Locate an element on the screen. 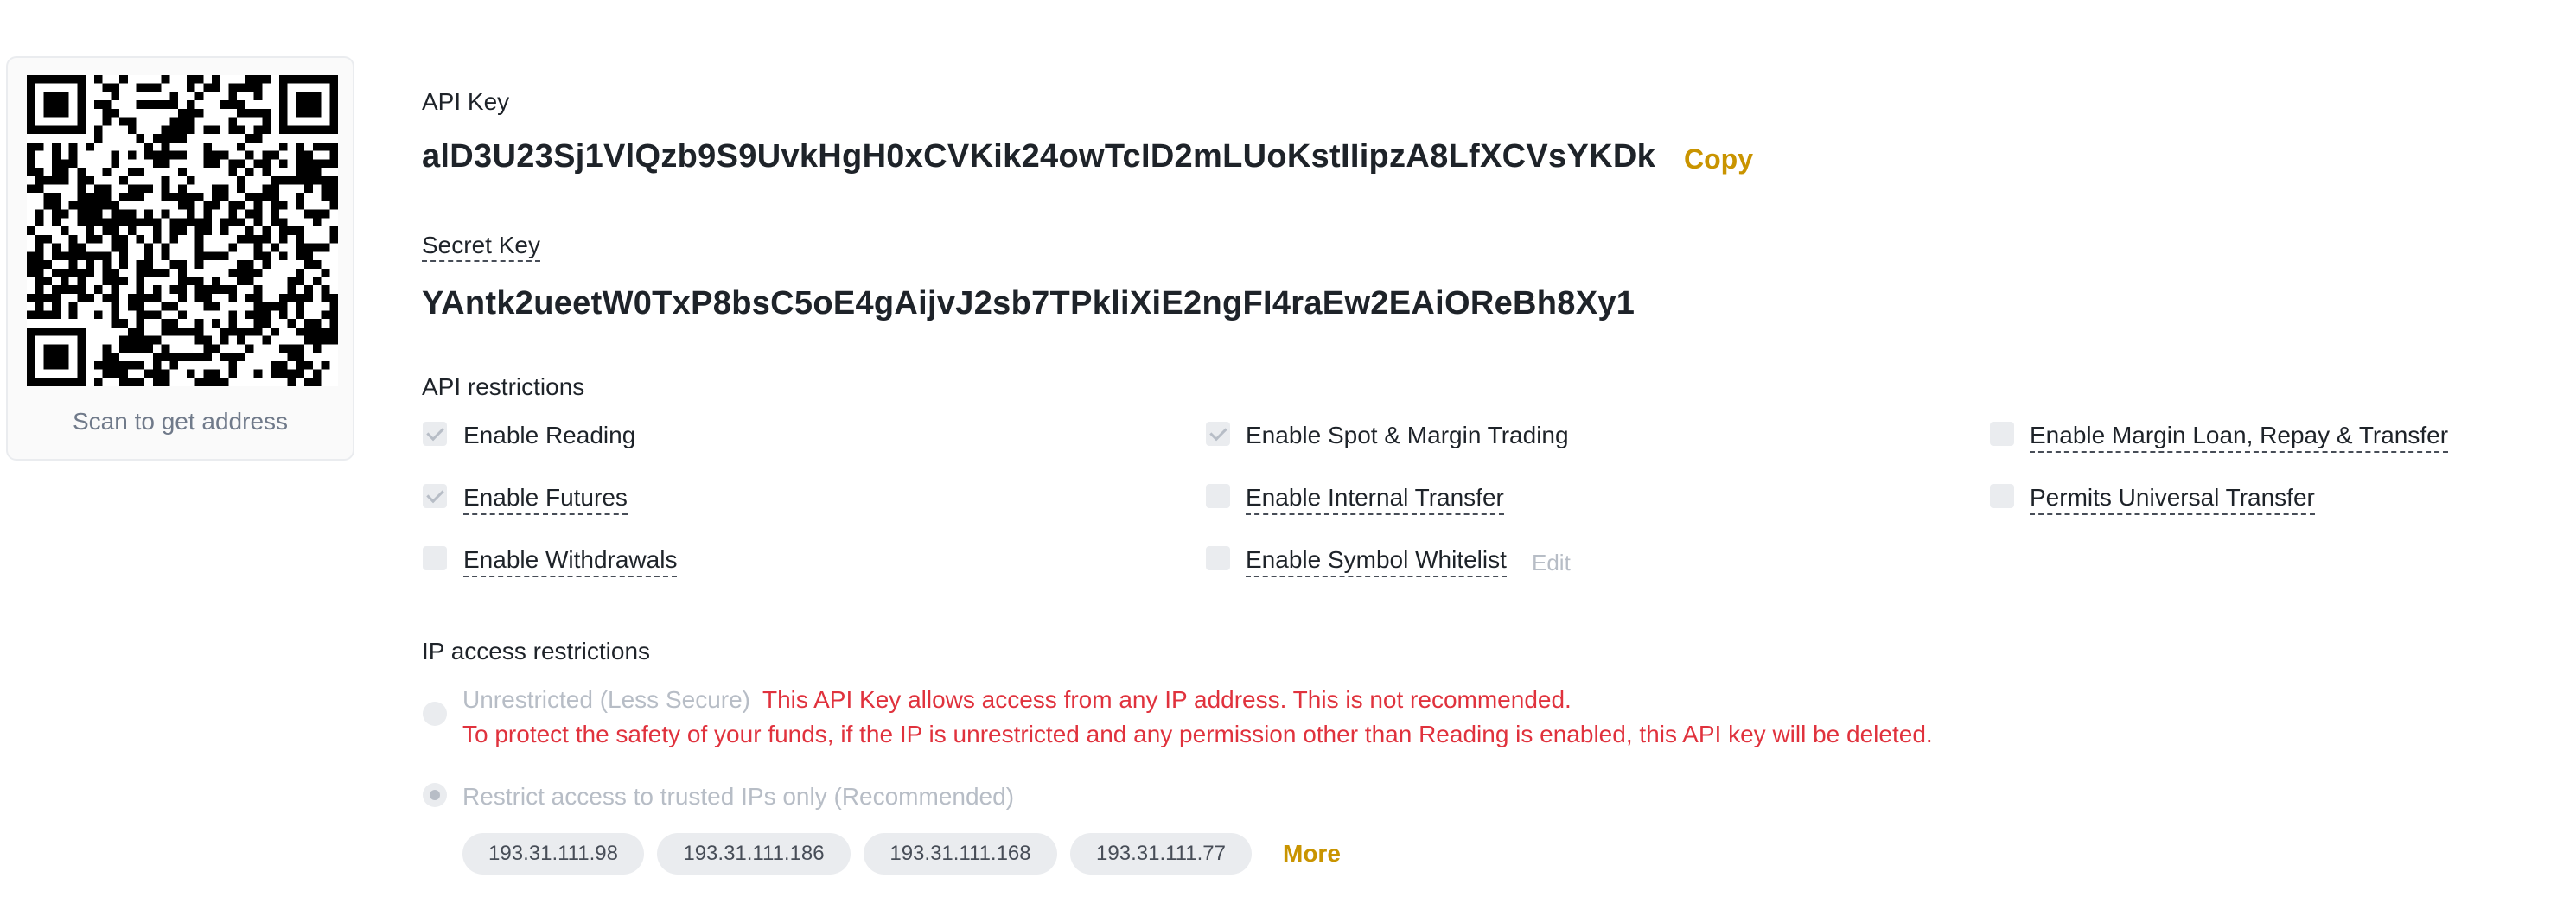 This screenshot has height=916, width=2576. checkbox-label-permits-universal-transfer: Permits Universal Transfer is located at coordinates (2172, 499).